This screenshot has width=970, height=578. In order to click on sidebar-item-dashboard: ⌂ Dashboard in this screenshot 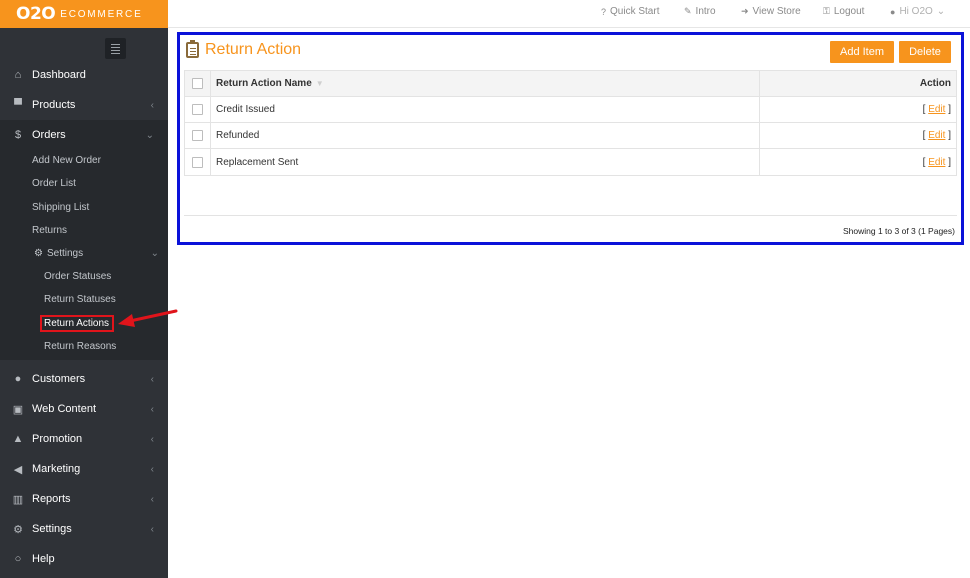, I will do `click(84, 75)`.